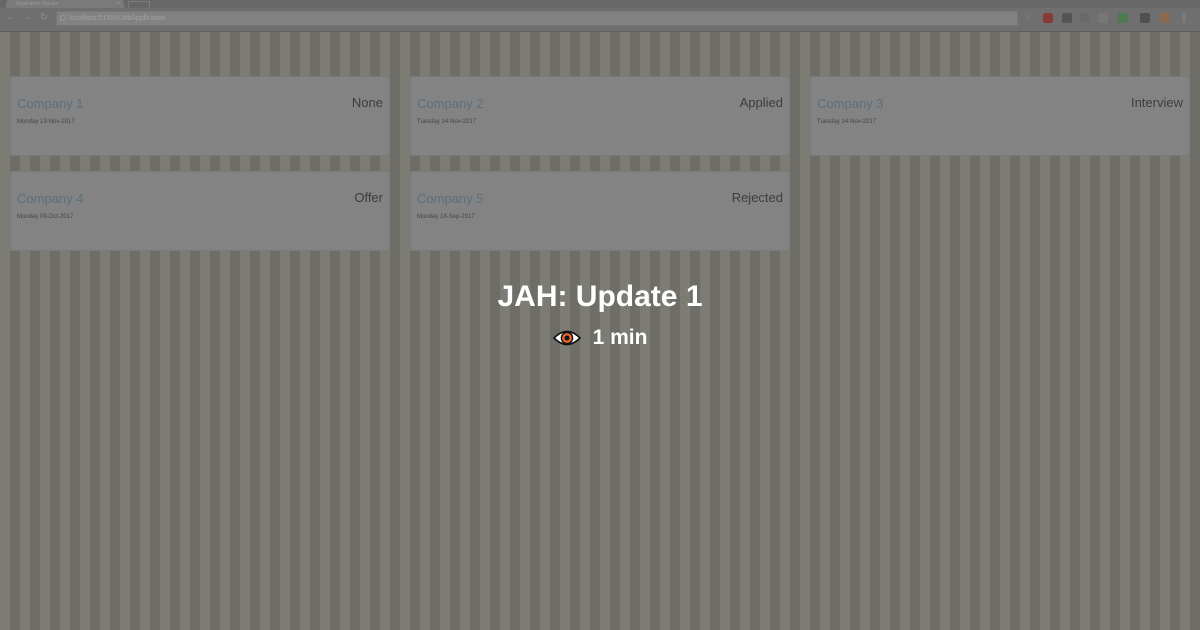 This screenshot has width=1200, height=630. I want to click on status-label: Rejected, so click(757, 197).